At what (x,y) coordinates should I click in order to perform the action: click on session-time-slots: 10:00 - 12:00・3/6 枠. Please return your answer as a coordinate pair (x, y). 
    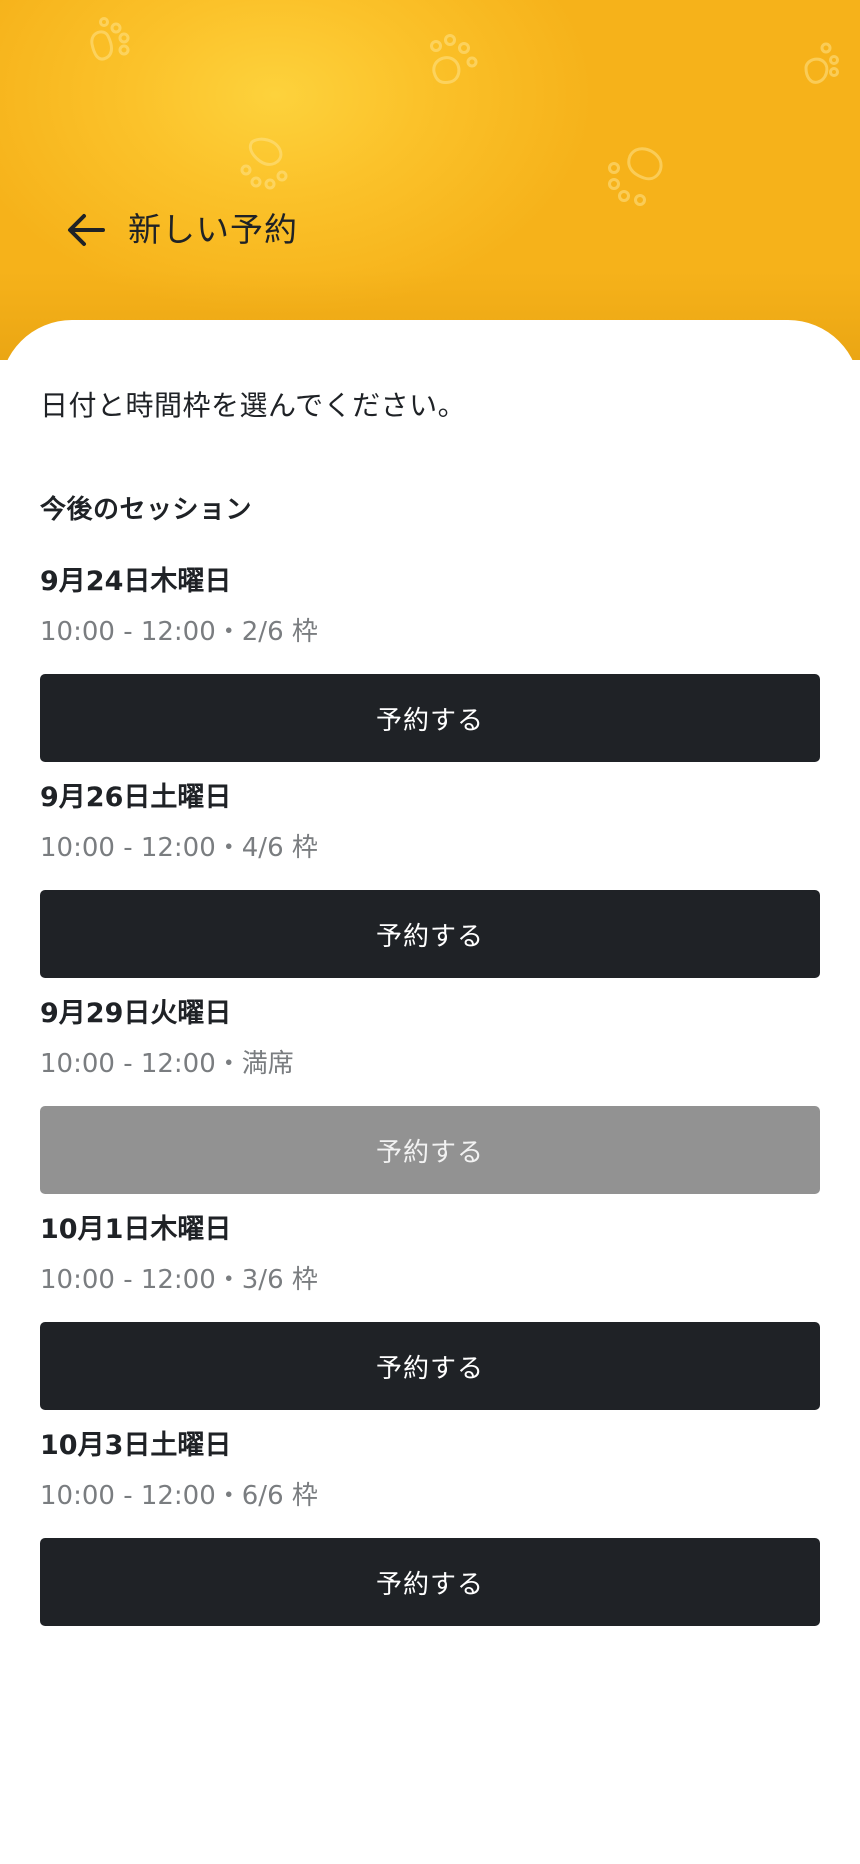
    Looking at the image, I should click on (179, 1280).